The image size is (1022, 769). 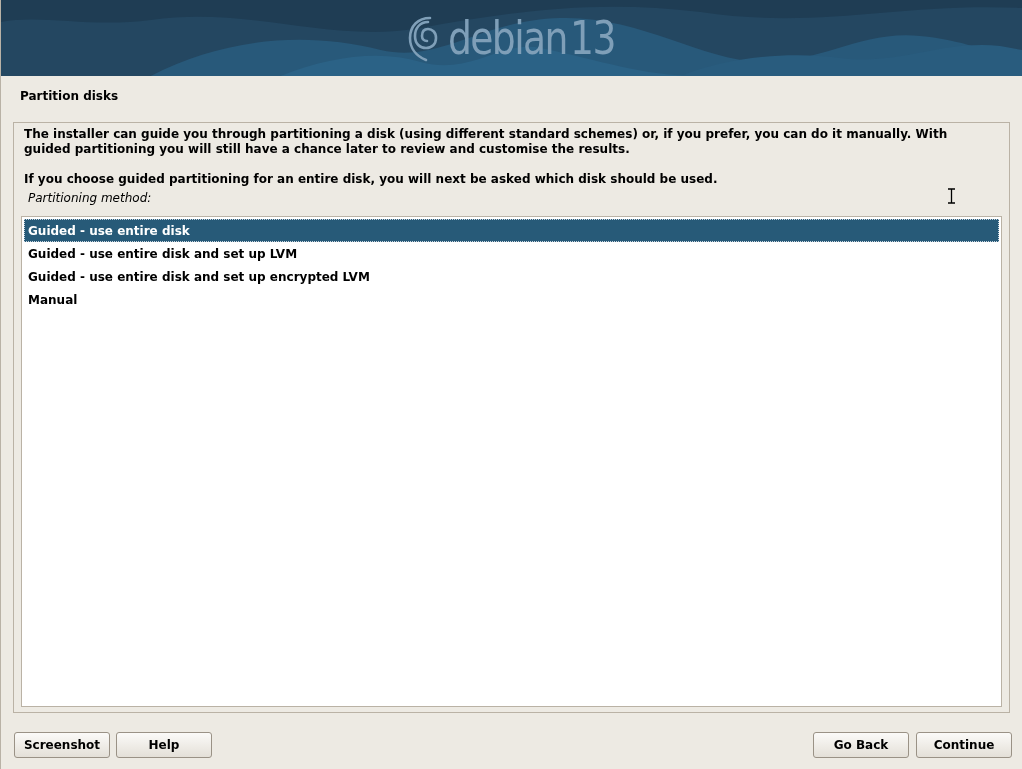 What do you see at coordinates (531, 38) in the screenshot?
I see `logo-text: debian13` at bounding box center [531, 38].